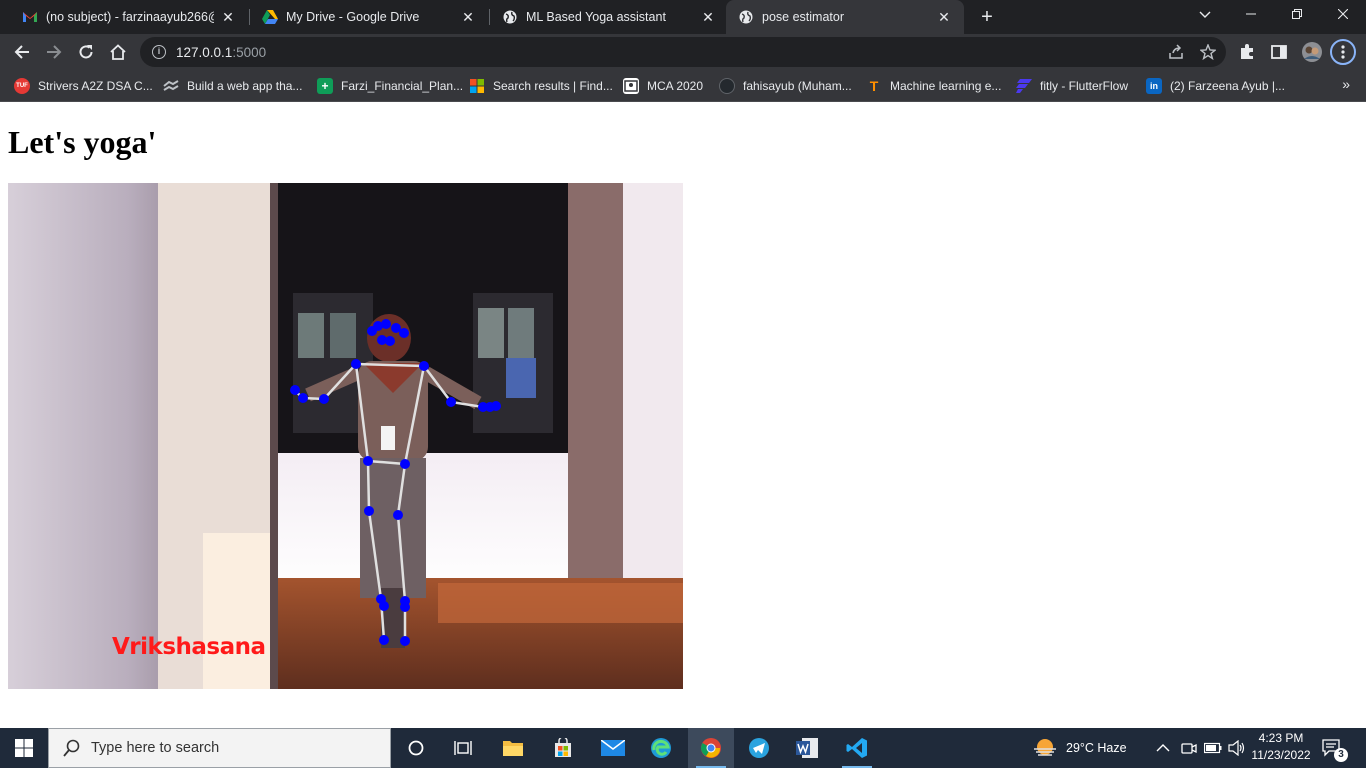 This screenshot has width=1366, height=768. Describe the element at coordinates (86, 52) in the screenshot. I see `reload-button` at that location.